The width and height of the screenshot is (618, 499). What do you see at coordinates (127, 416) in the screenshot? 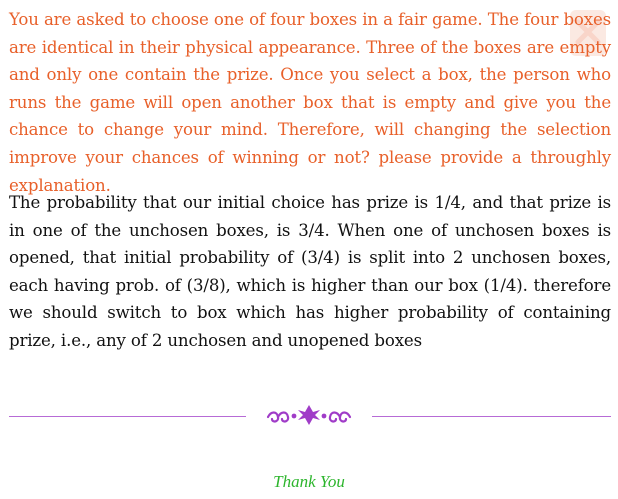
I see `divider-line-left` at bounding box center [127, 416].